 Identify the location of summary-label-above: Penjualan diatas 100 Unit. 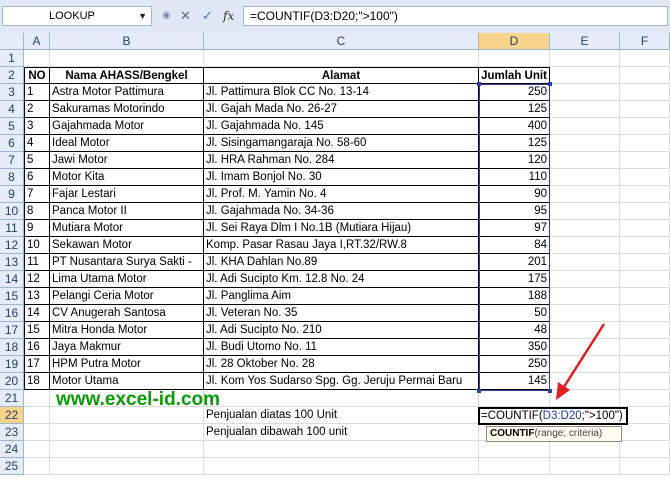
(341, 415).